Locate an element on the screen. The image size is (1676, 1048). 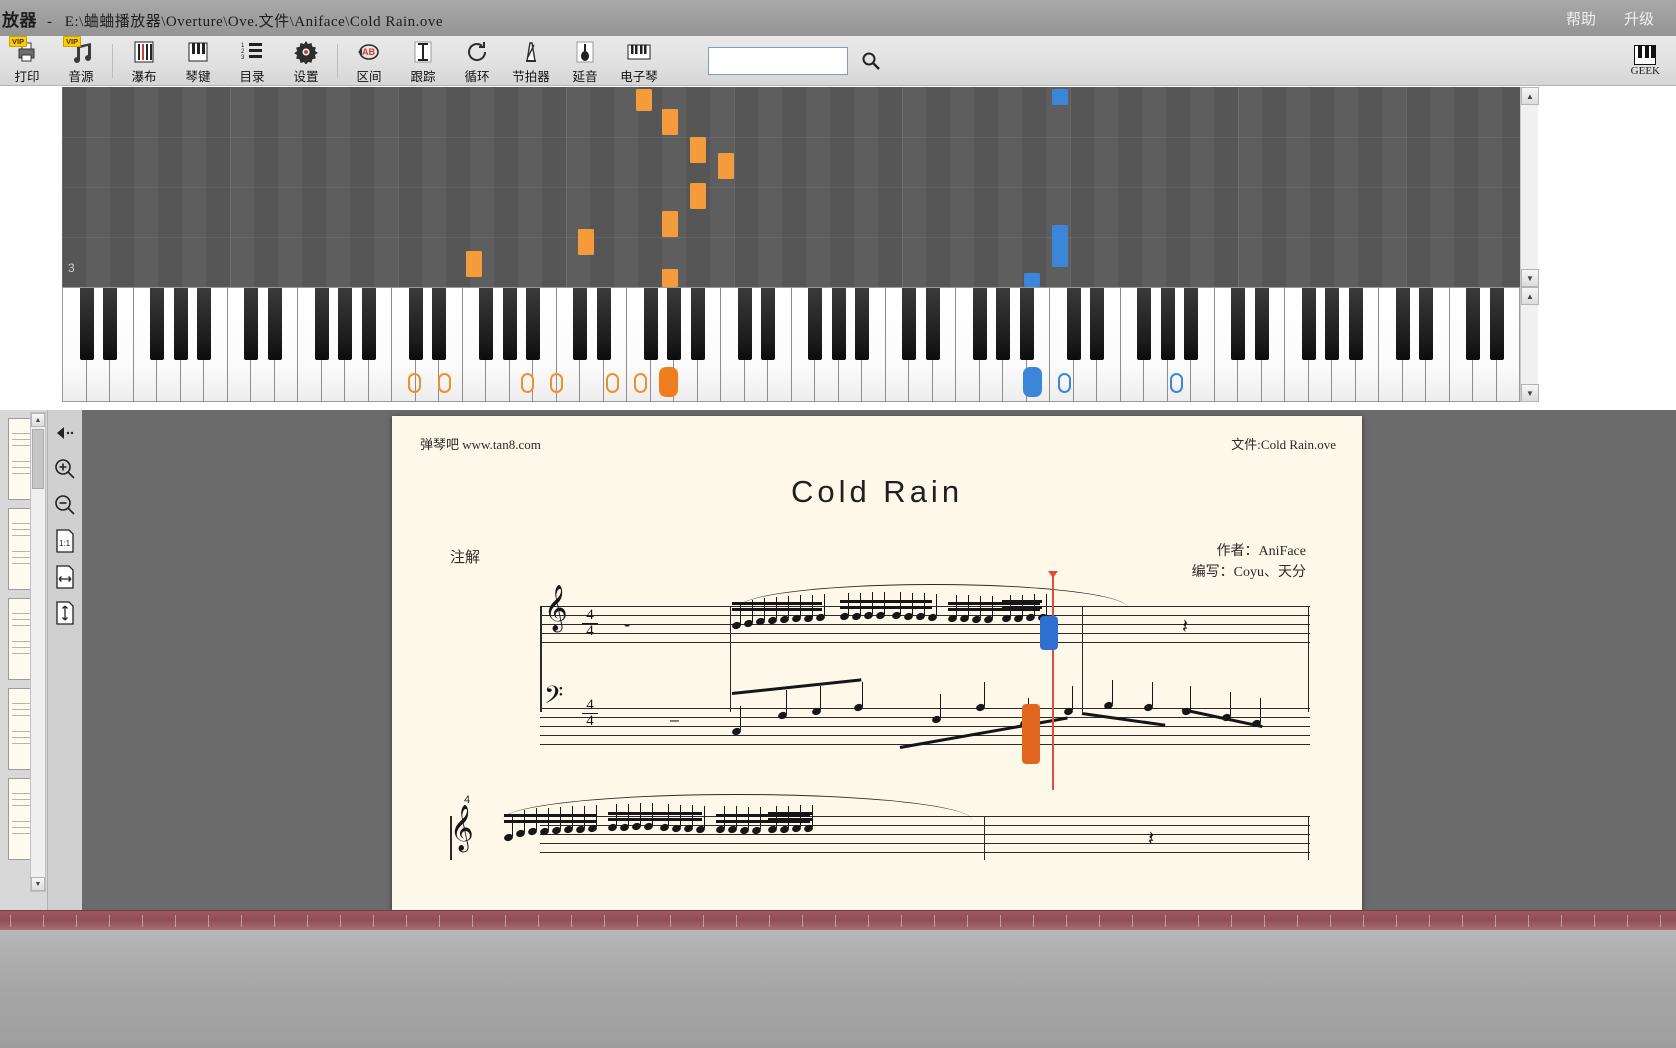
kb-scroll-up-icon: ▲ is located at coordinates (1530, 296).